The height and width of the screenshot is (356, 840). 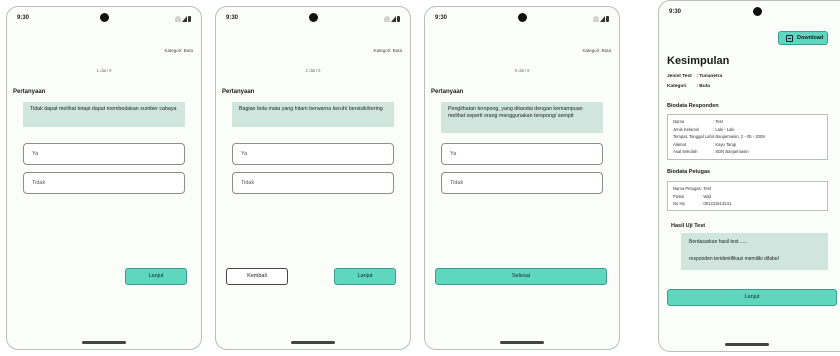 What do you see at coordinates (693, 106) in the screenshot?
I see `responden-title: Biodata Responden` at bounding box center [693, 106].